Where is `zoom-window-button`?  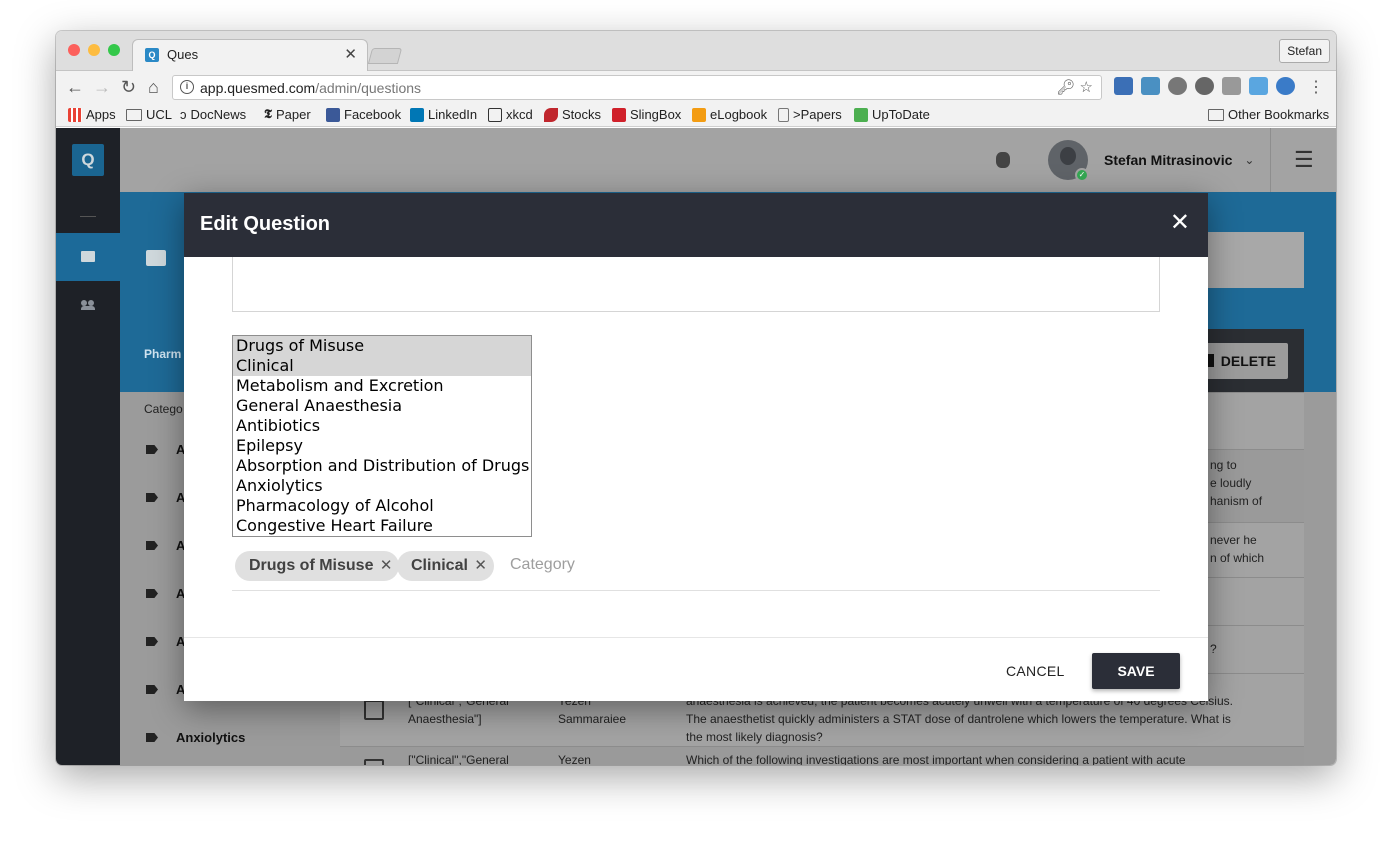
zoom-window-button is located at coordinates (114, 50).